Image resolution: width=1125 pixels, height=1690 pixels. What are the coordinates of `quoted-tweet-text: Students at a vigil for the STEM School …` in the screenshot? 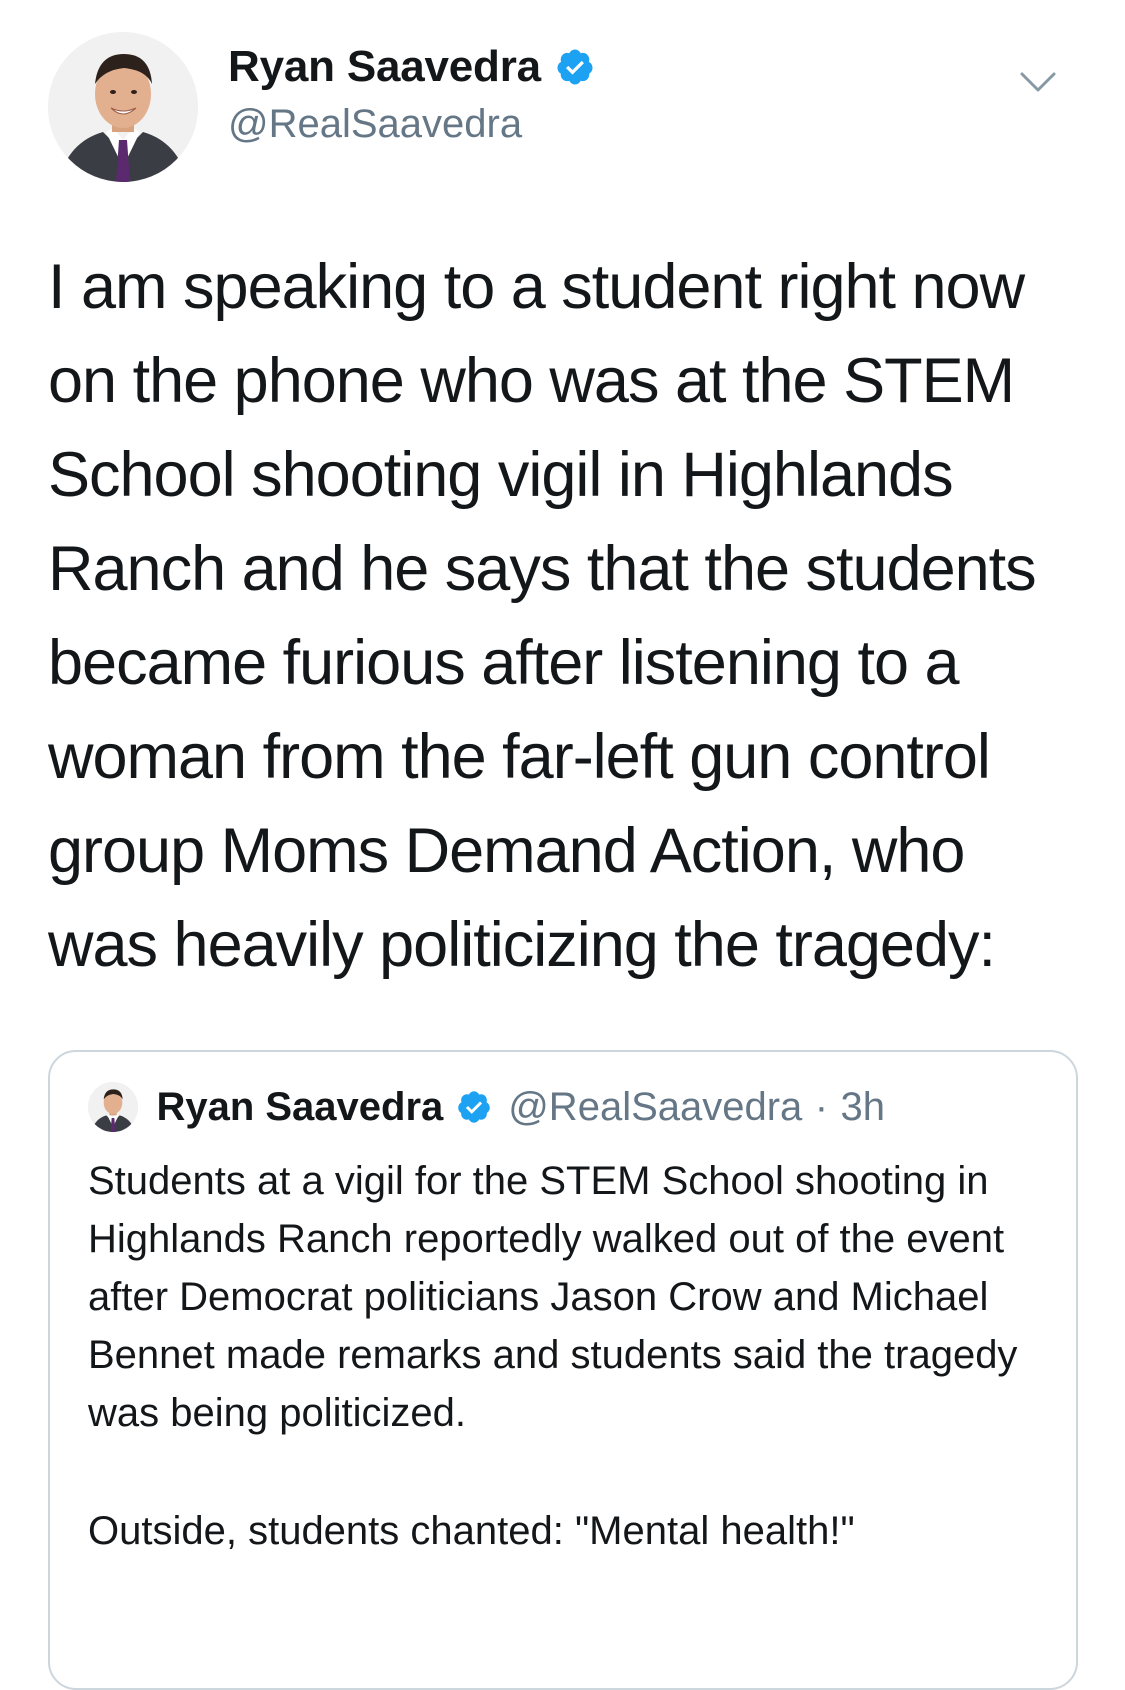 It's located at (553, 1297).